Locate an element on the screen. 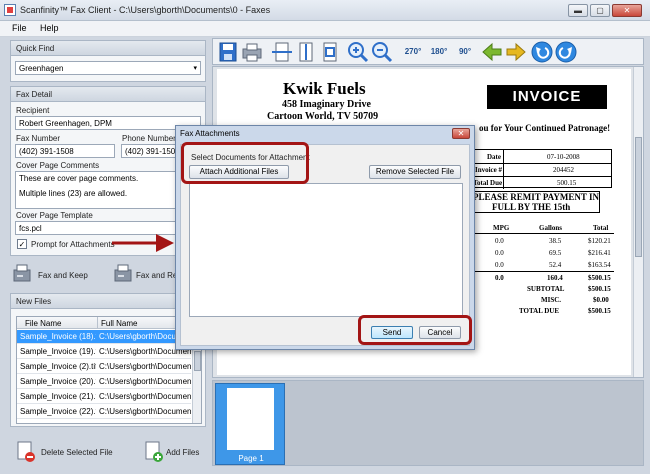  app-icon is located at coordinates (10, 10).